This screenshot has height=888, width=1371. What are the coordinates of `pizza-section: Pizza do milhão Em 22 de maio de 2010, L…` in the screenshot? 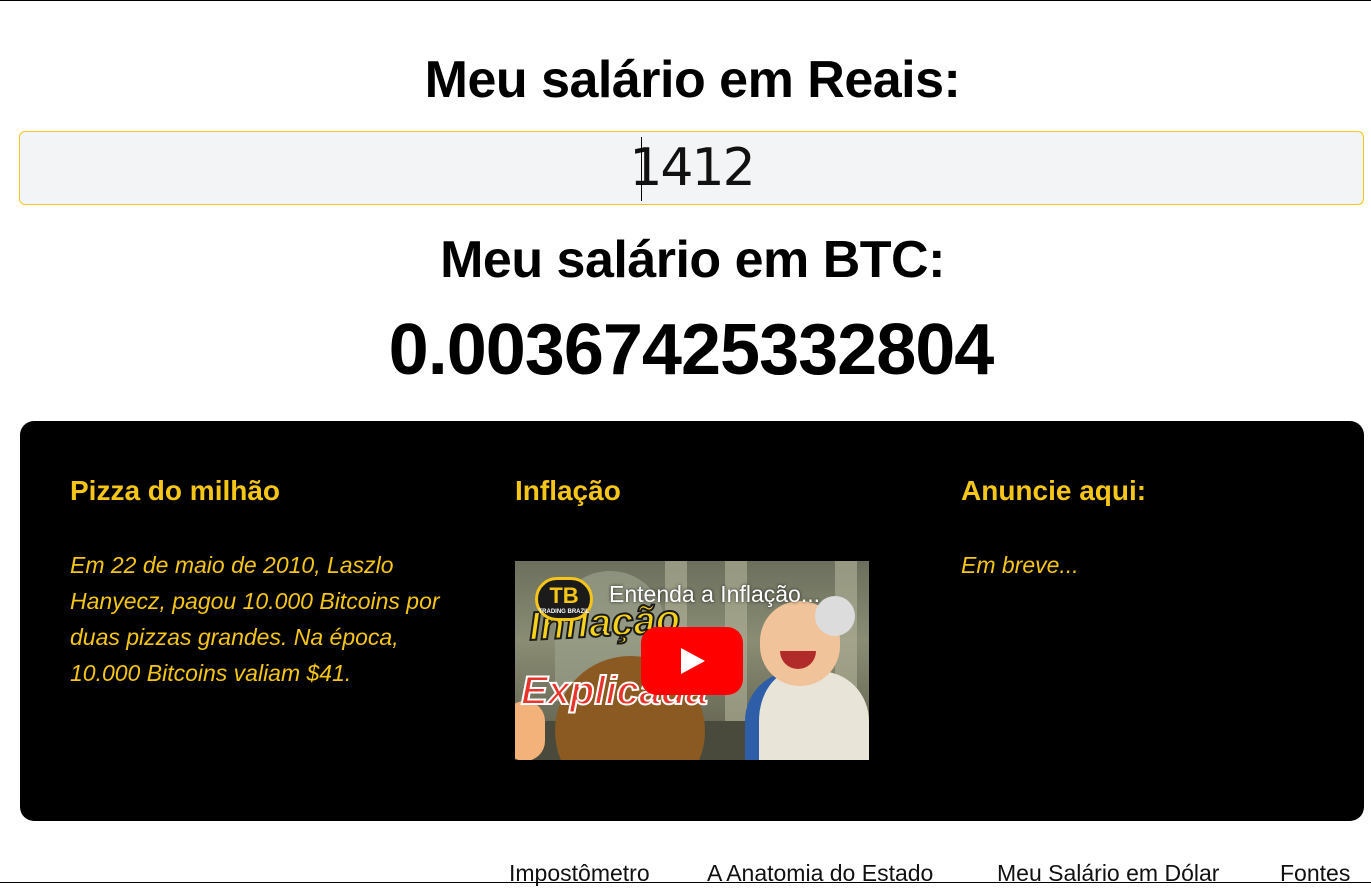 It's located at (255, 581).